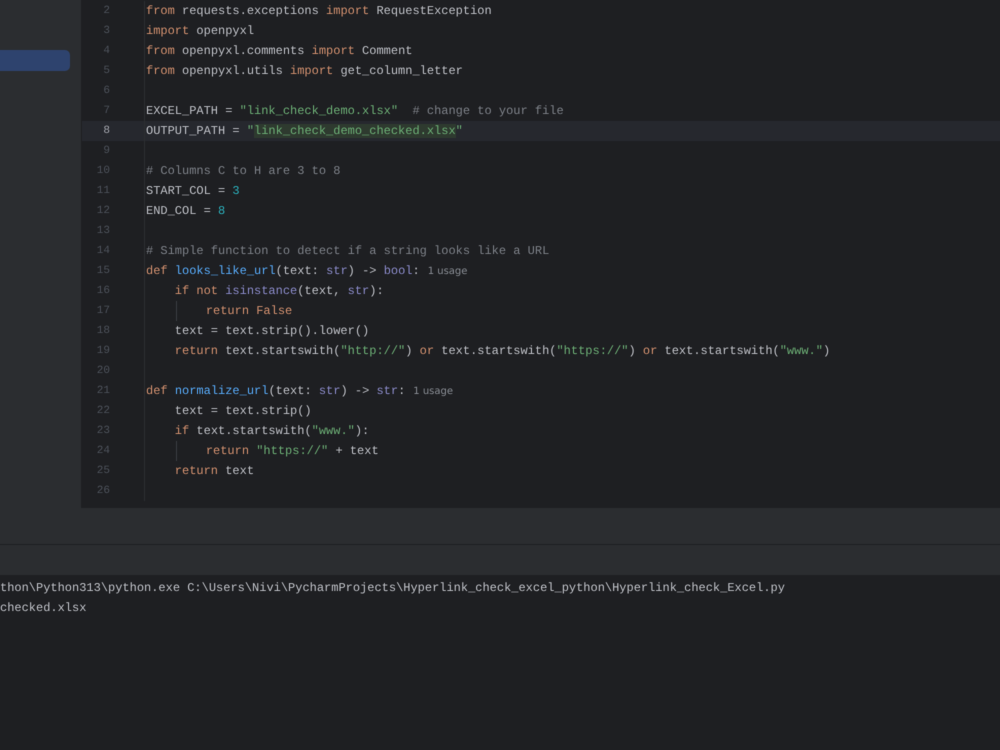  I want to click on code-token: "http://", so click(373, 351).